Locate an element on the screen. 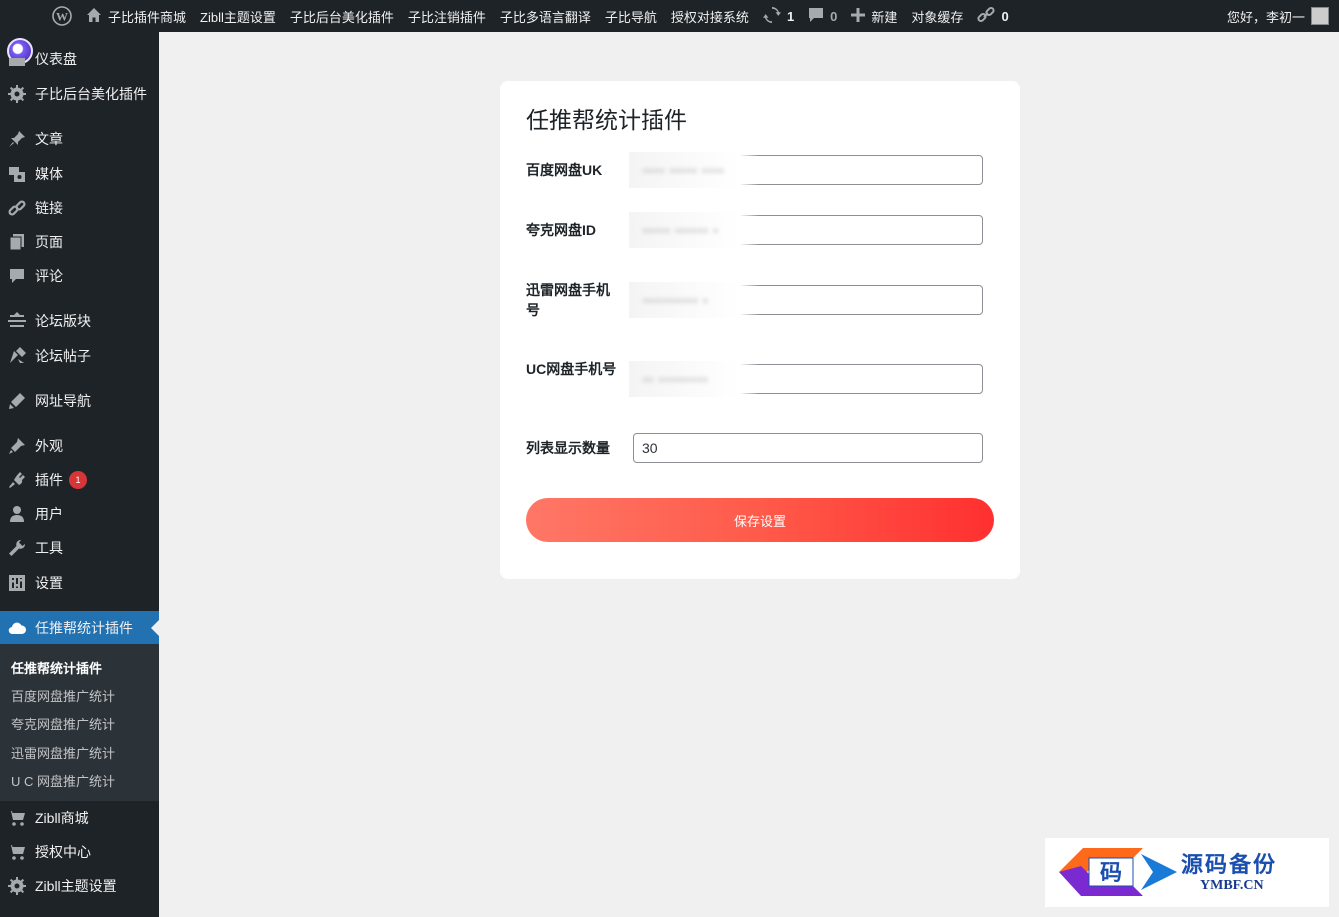 The height and width of the screenshot is (917, 1339). sidebar-item-pages: 页面 is located at coordinates (79, 242).